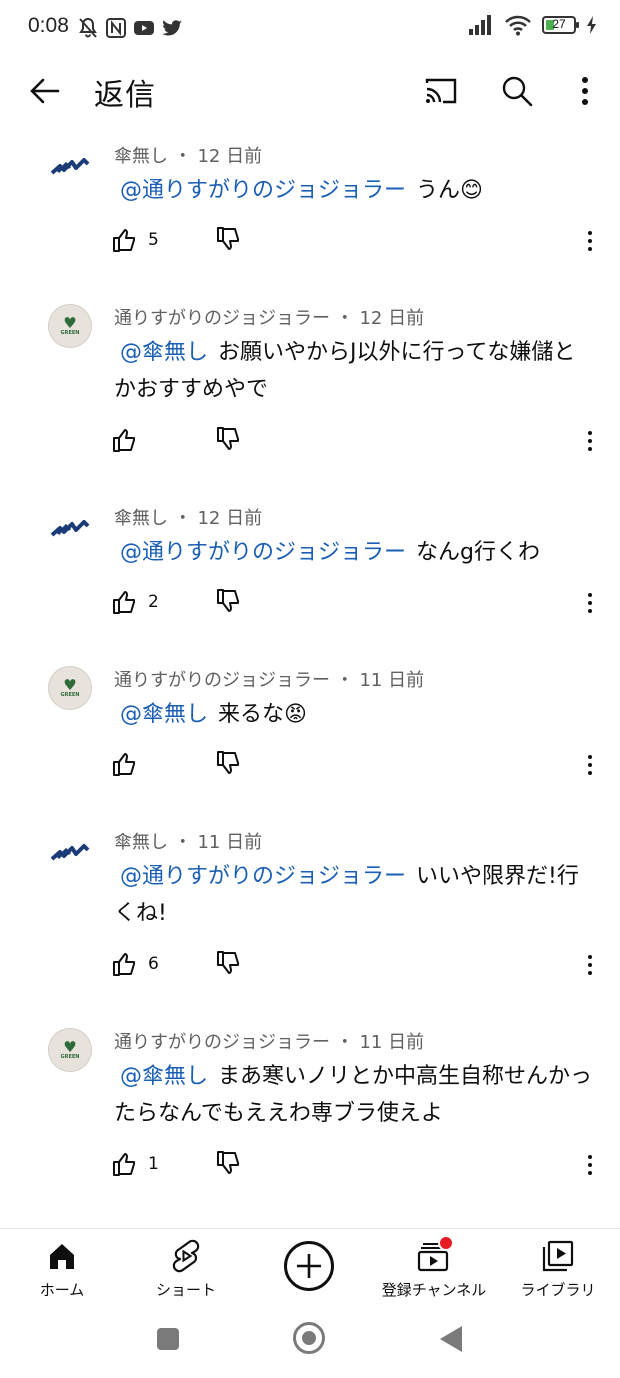 The width and height of the screenshot is (620, 1378). I want to click on like-count: 6, so click(153, 964).